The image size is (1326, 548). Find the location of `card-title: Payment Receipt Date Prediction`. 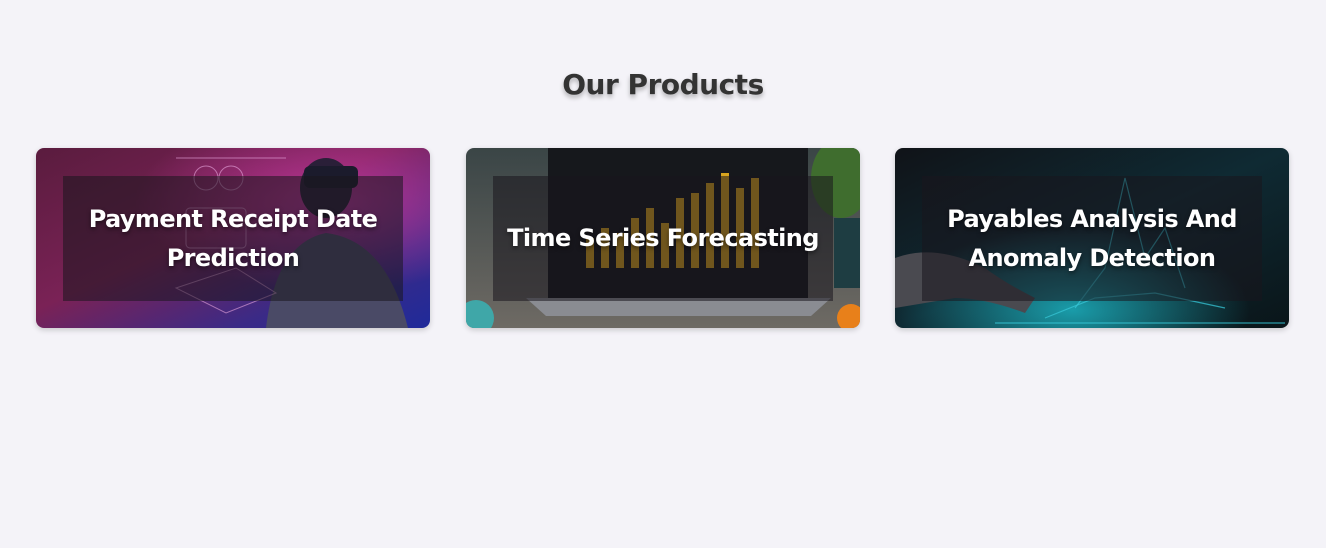

card-title: Payment Receipt Date Prediction is located at coordinates (233, 238).